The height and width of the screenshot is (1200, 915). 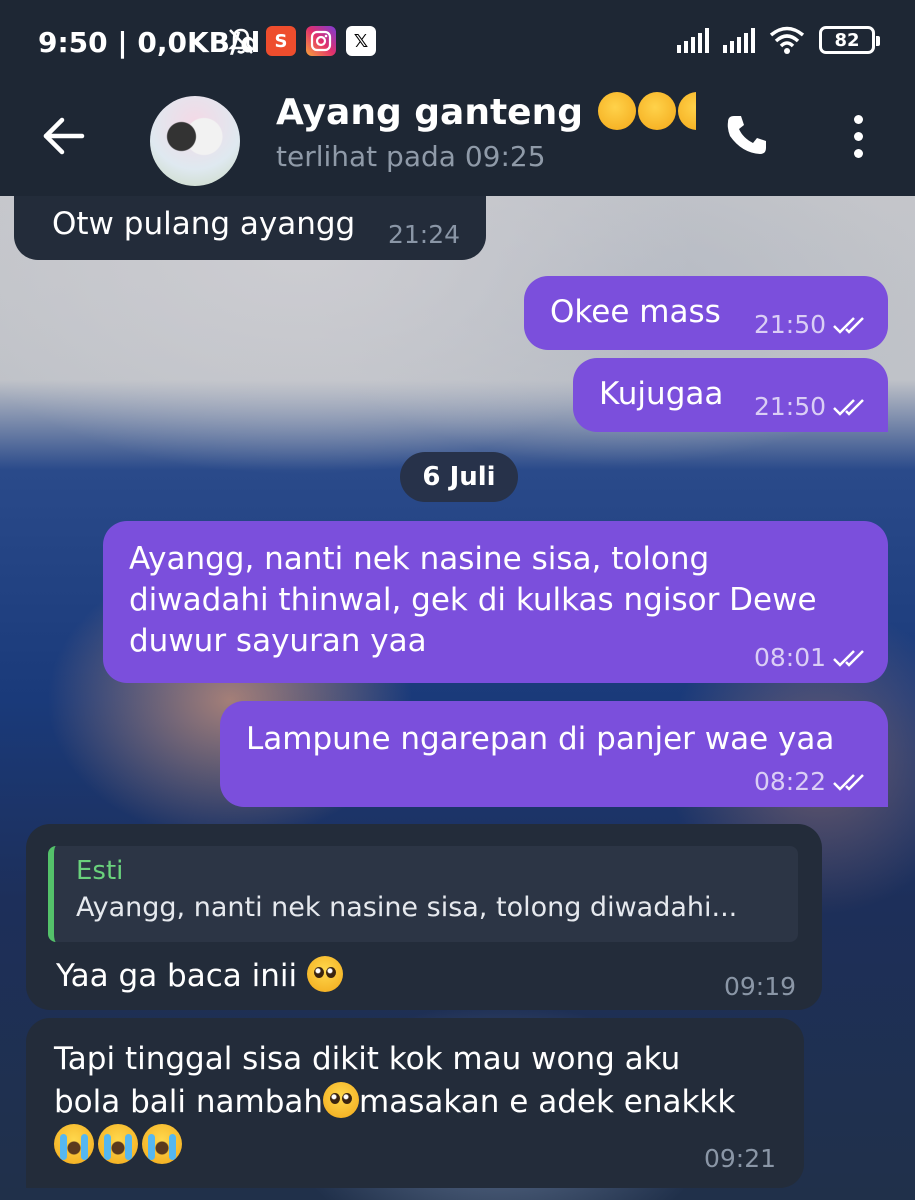 I want to click on notification-icons: S 𝕏, so click(x=301, y=41).